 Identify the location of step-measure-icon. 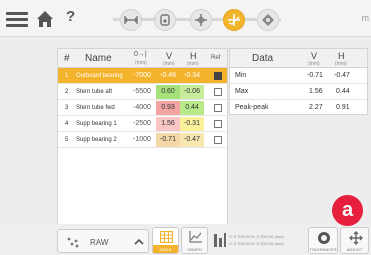
(165, 20).